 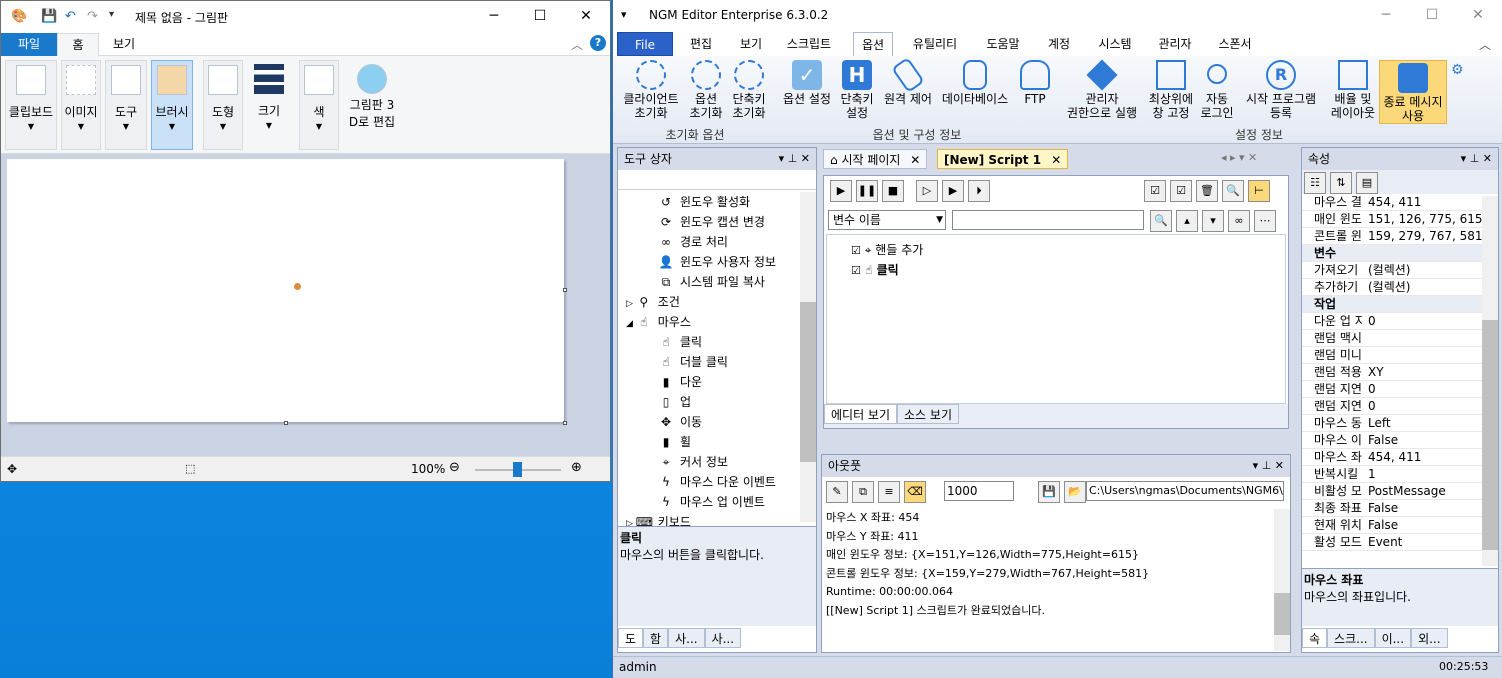 What do you see at coordinates (1003, 159) in the screenshot?
I see `tab-script-1: [New] Script 1 ✕` at bounding box center [1003, 159].